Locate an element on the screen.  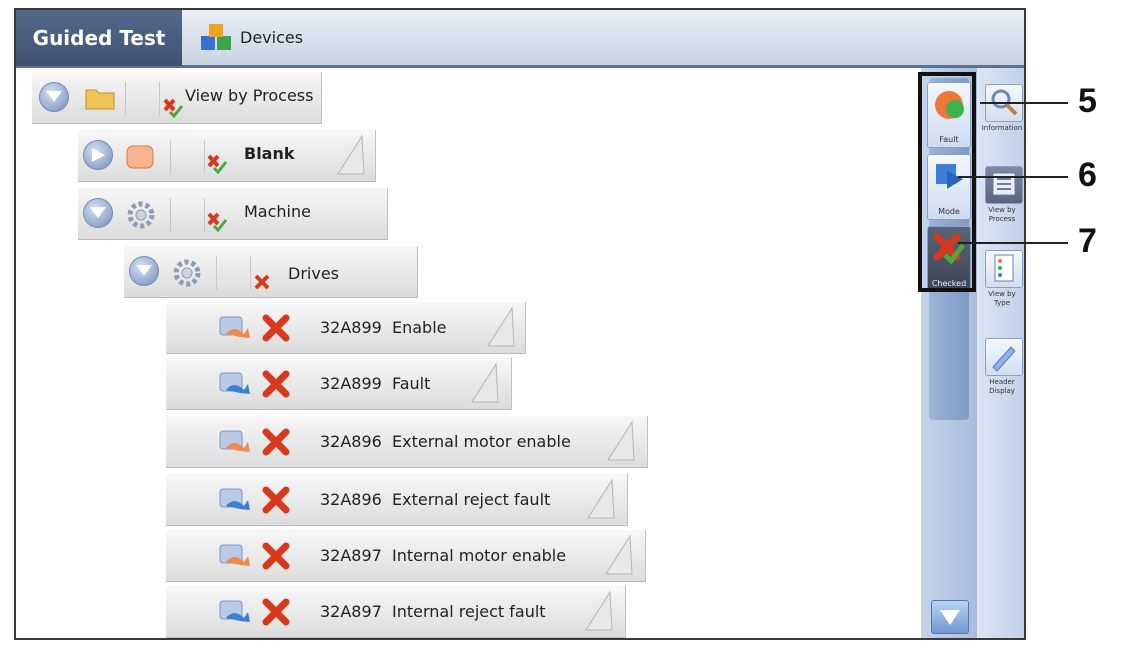
tree-node-label: Blank is located at coordinates (269, 153).